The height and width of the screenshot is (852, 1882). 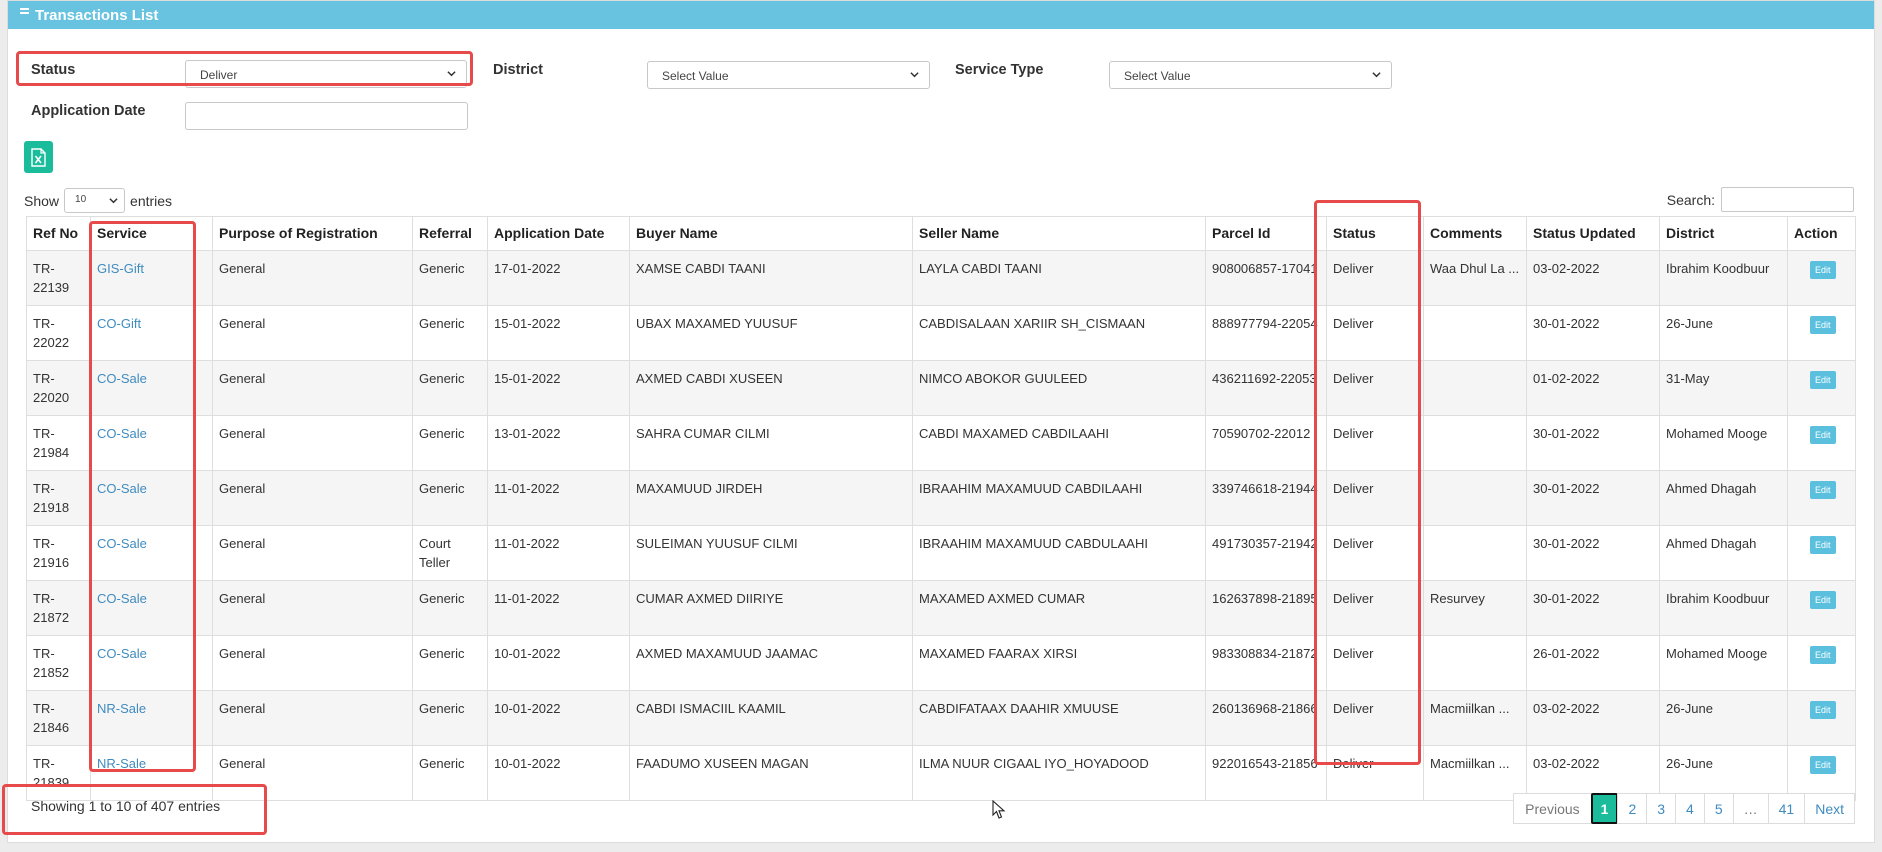 I want to click on buyer-name-cell: CABDI ISMACIIL KAAMIL, so click(x=771, y=718).